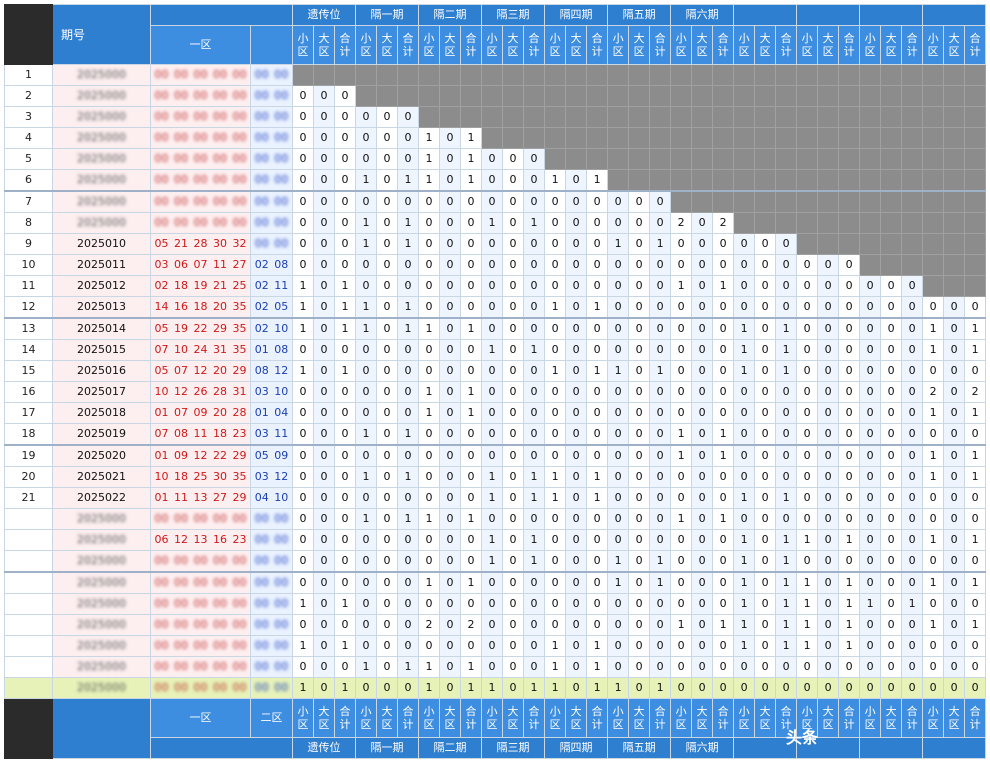 Image resolution: width=990 pixels, height=771 pixels. What do you see at coordinates (28, 604) in the screenshot?
I see `row-number` at bounding box center [28, 604].